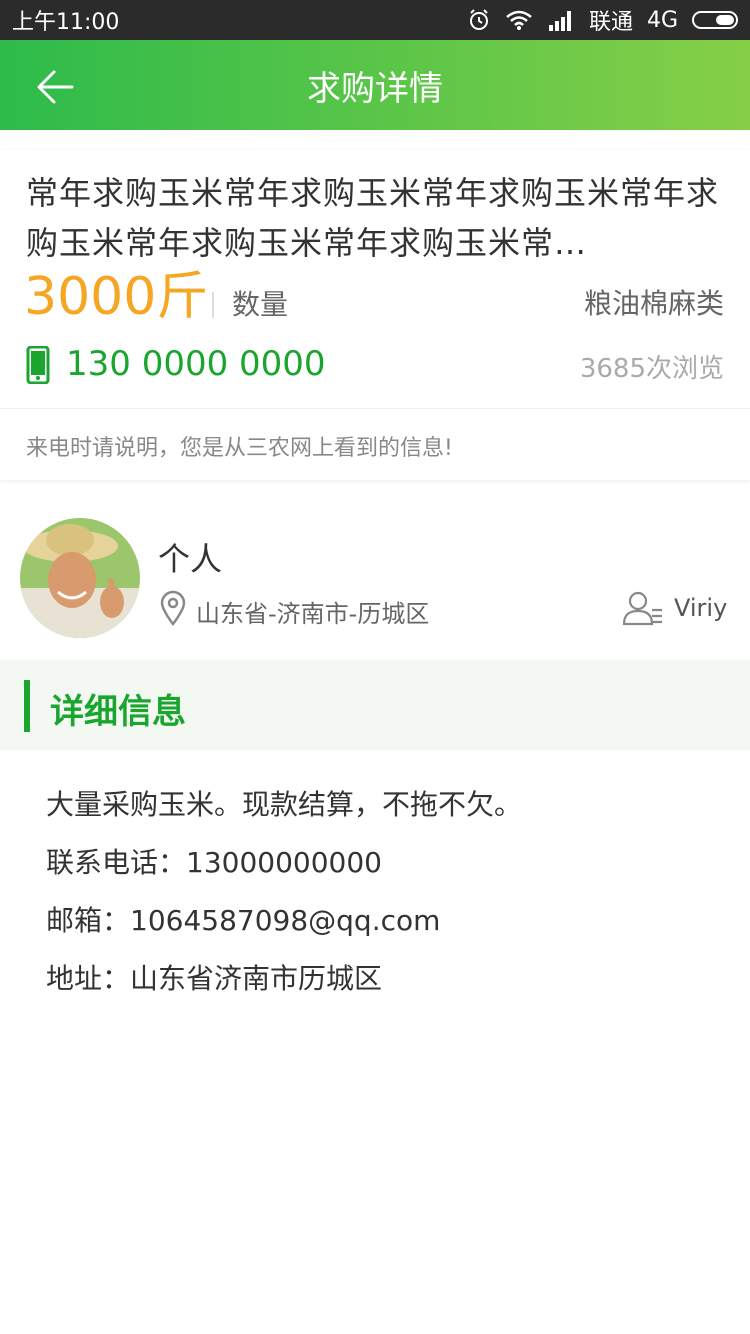  What do you see at coordinates (715, 20) in the screenshot?
I see `battery-icon` at bounding box center [715, 20].